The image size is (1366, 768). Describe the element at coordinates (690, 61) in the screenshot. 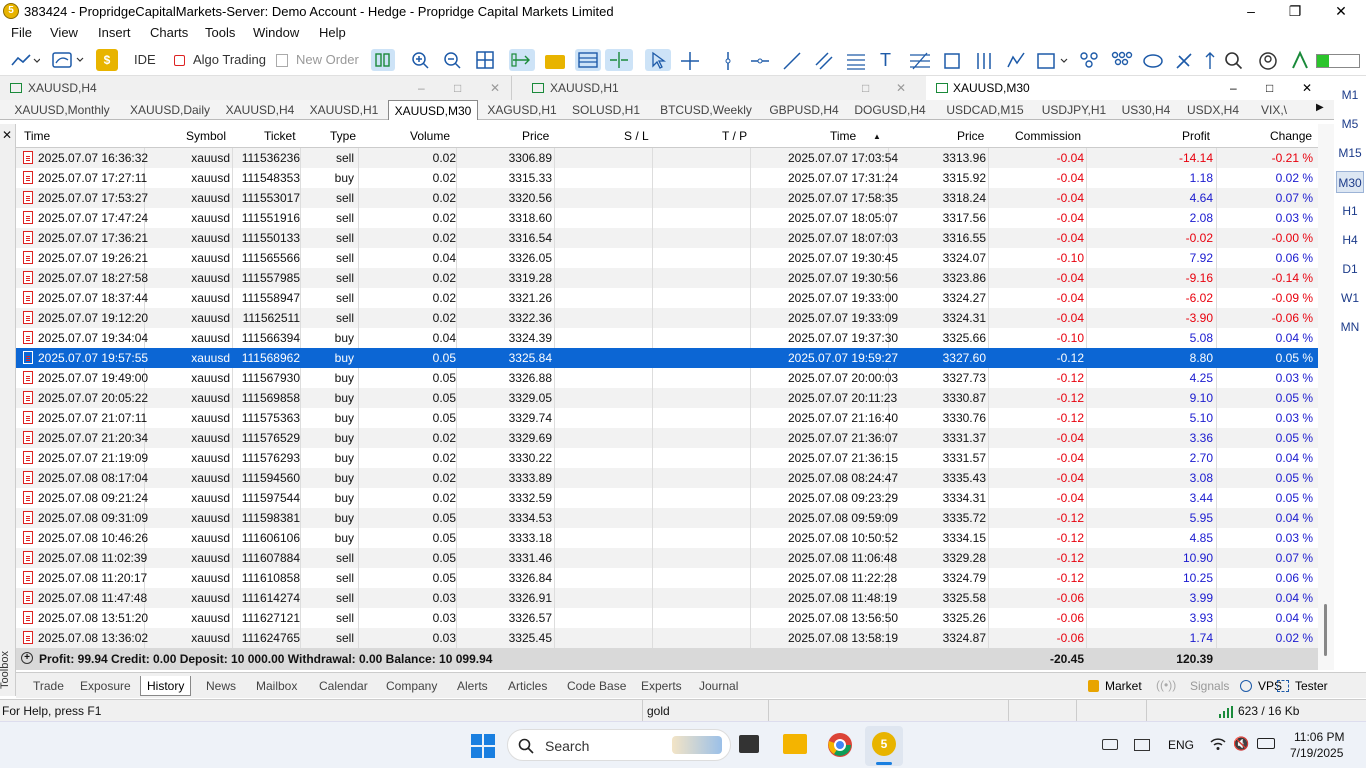

I see `crosshair-icon` at that location.